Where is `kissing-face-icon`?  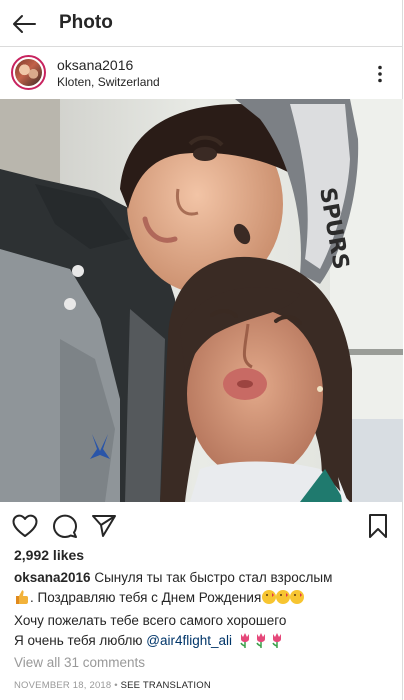 kissing-face-icon is located at coordinates (284, 600).